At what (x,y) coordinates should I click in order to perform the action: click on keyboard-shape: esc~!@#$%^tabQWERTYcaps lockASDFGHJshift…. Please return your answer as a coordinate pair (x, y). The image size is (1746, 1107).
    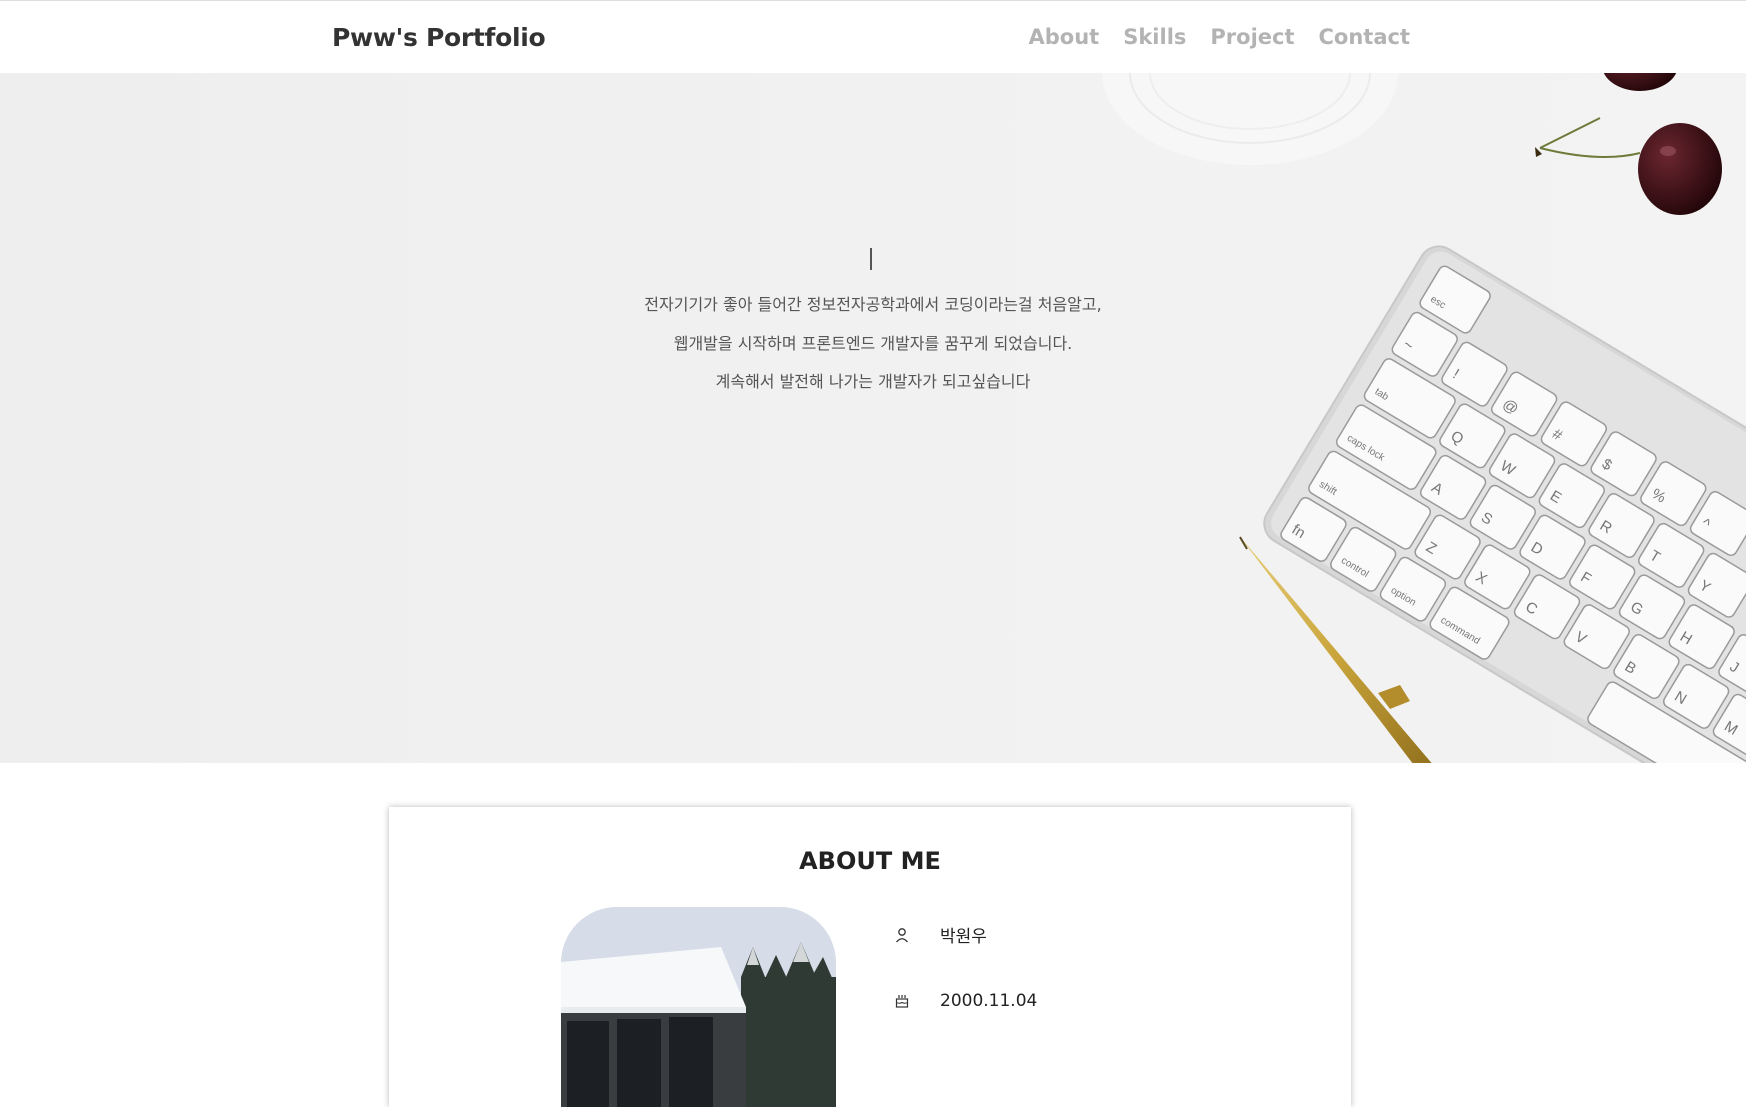
    Looking at the image, I should click on (1504, 504).